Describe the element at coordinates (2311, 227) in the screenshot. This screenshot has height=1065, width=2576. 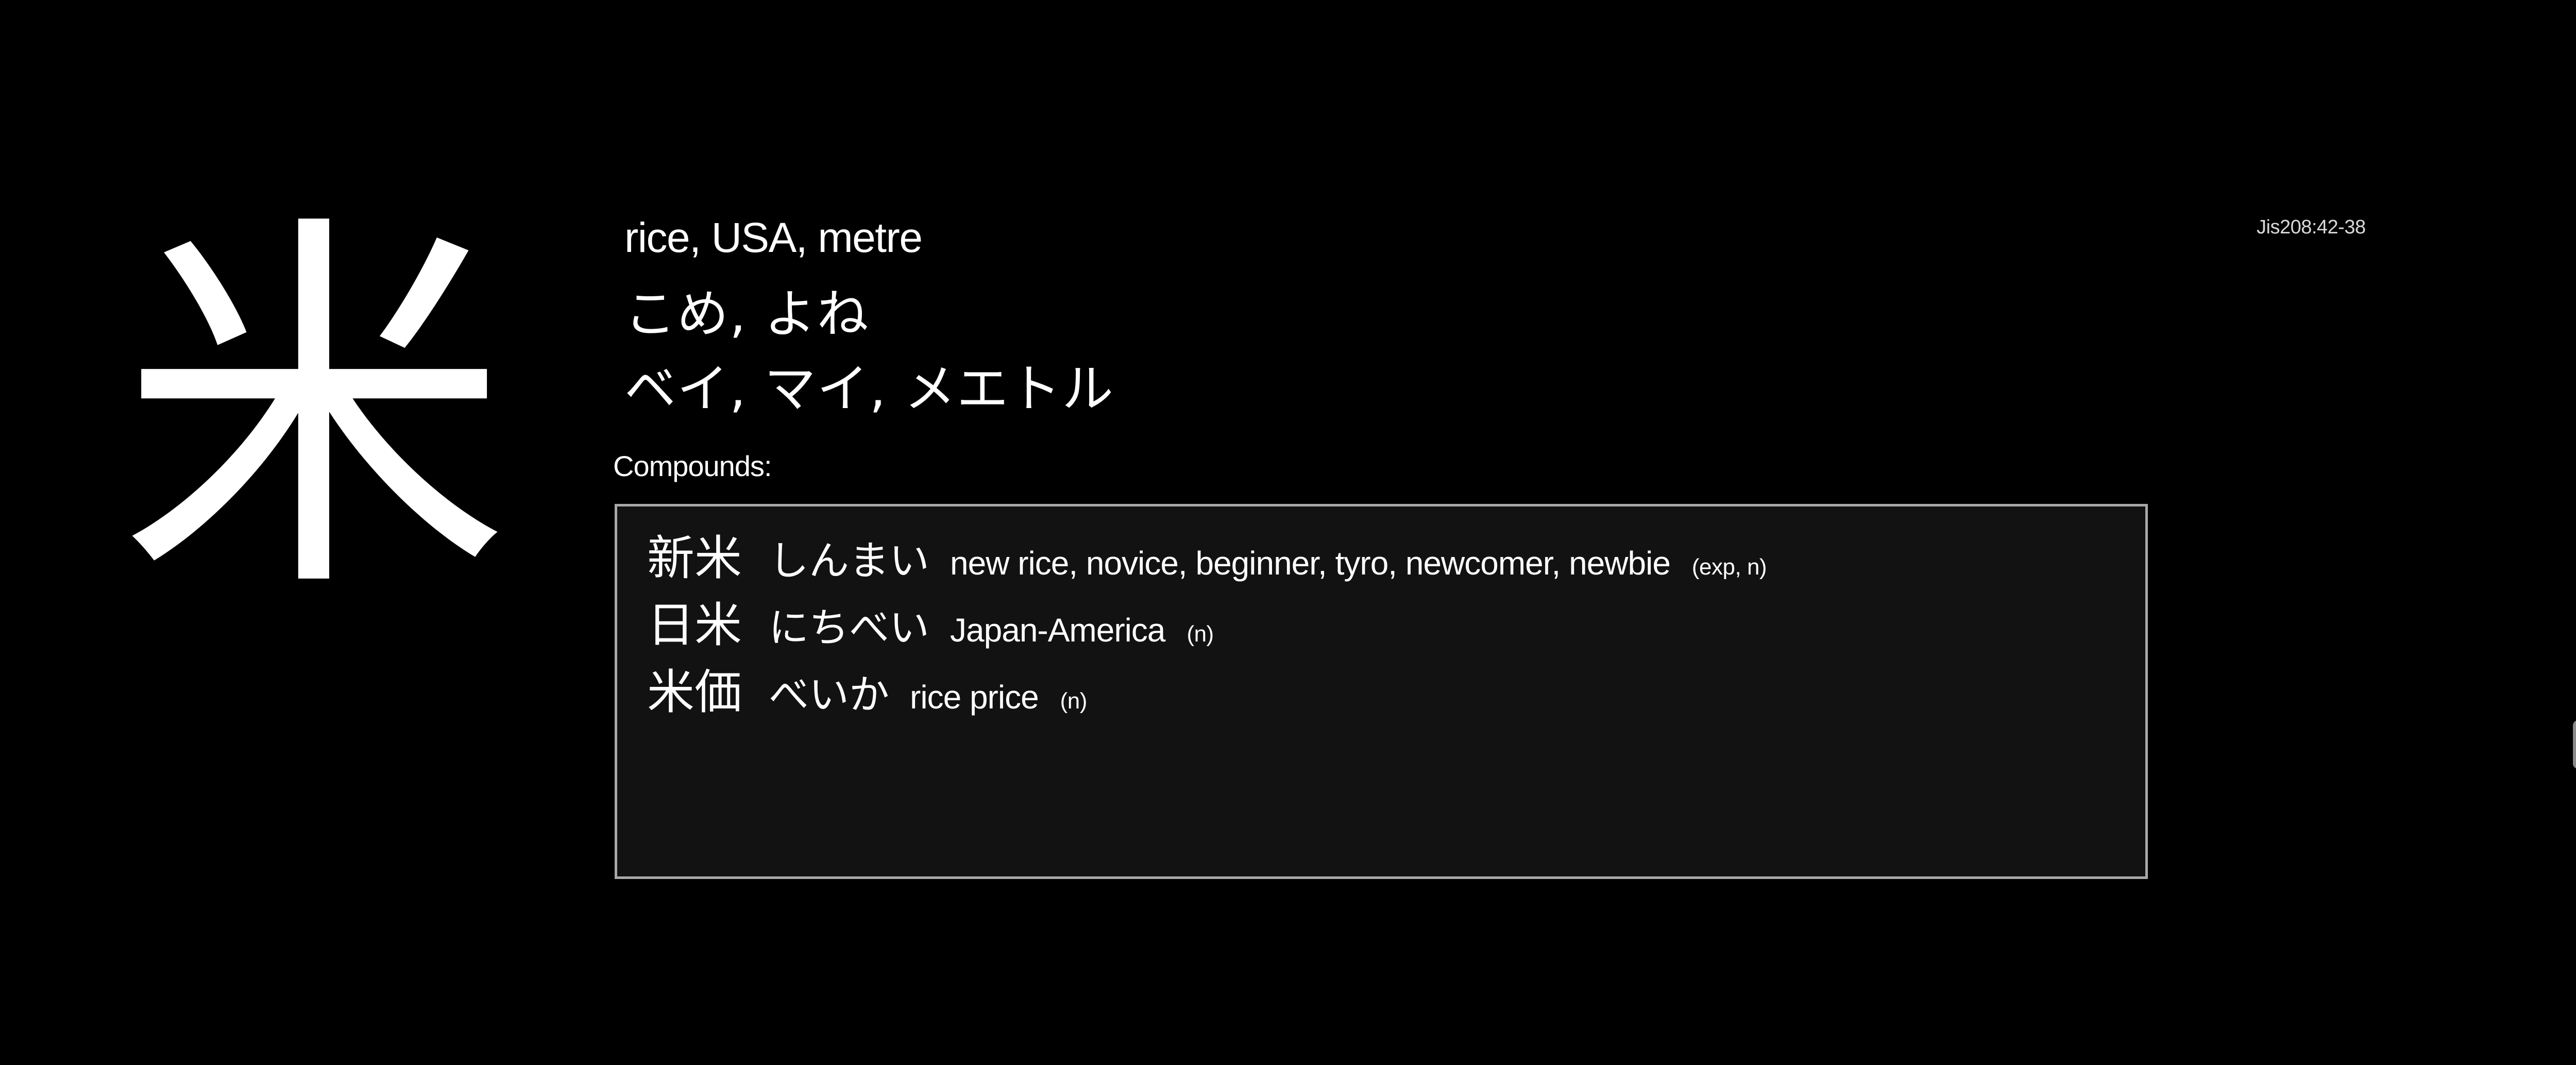
I see `jis-code: Jis208:42-38` at that location.